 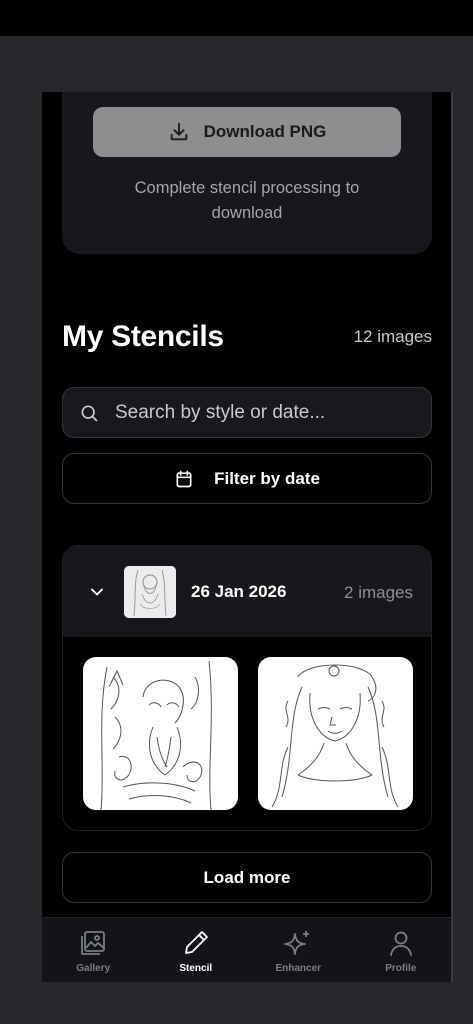 What do you see at coordinates (150, 592) in the screenshot?
I see `group-thumbnail` at bounding box center [150, 592].